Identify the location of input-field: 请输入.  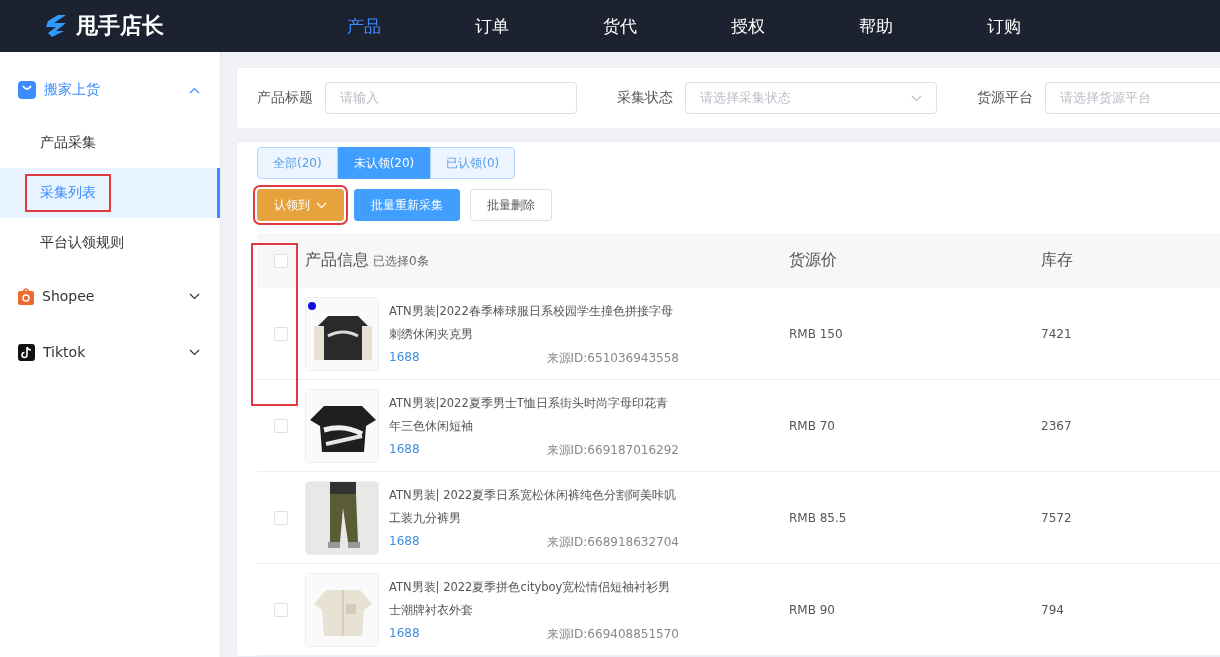
(451, 98).